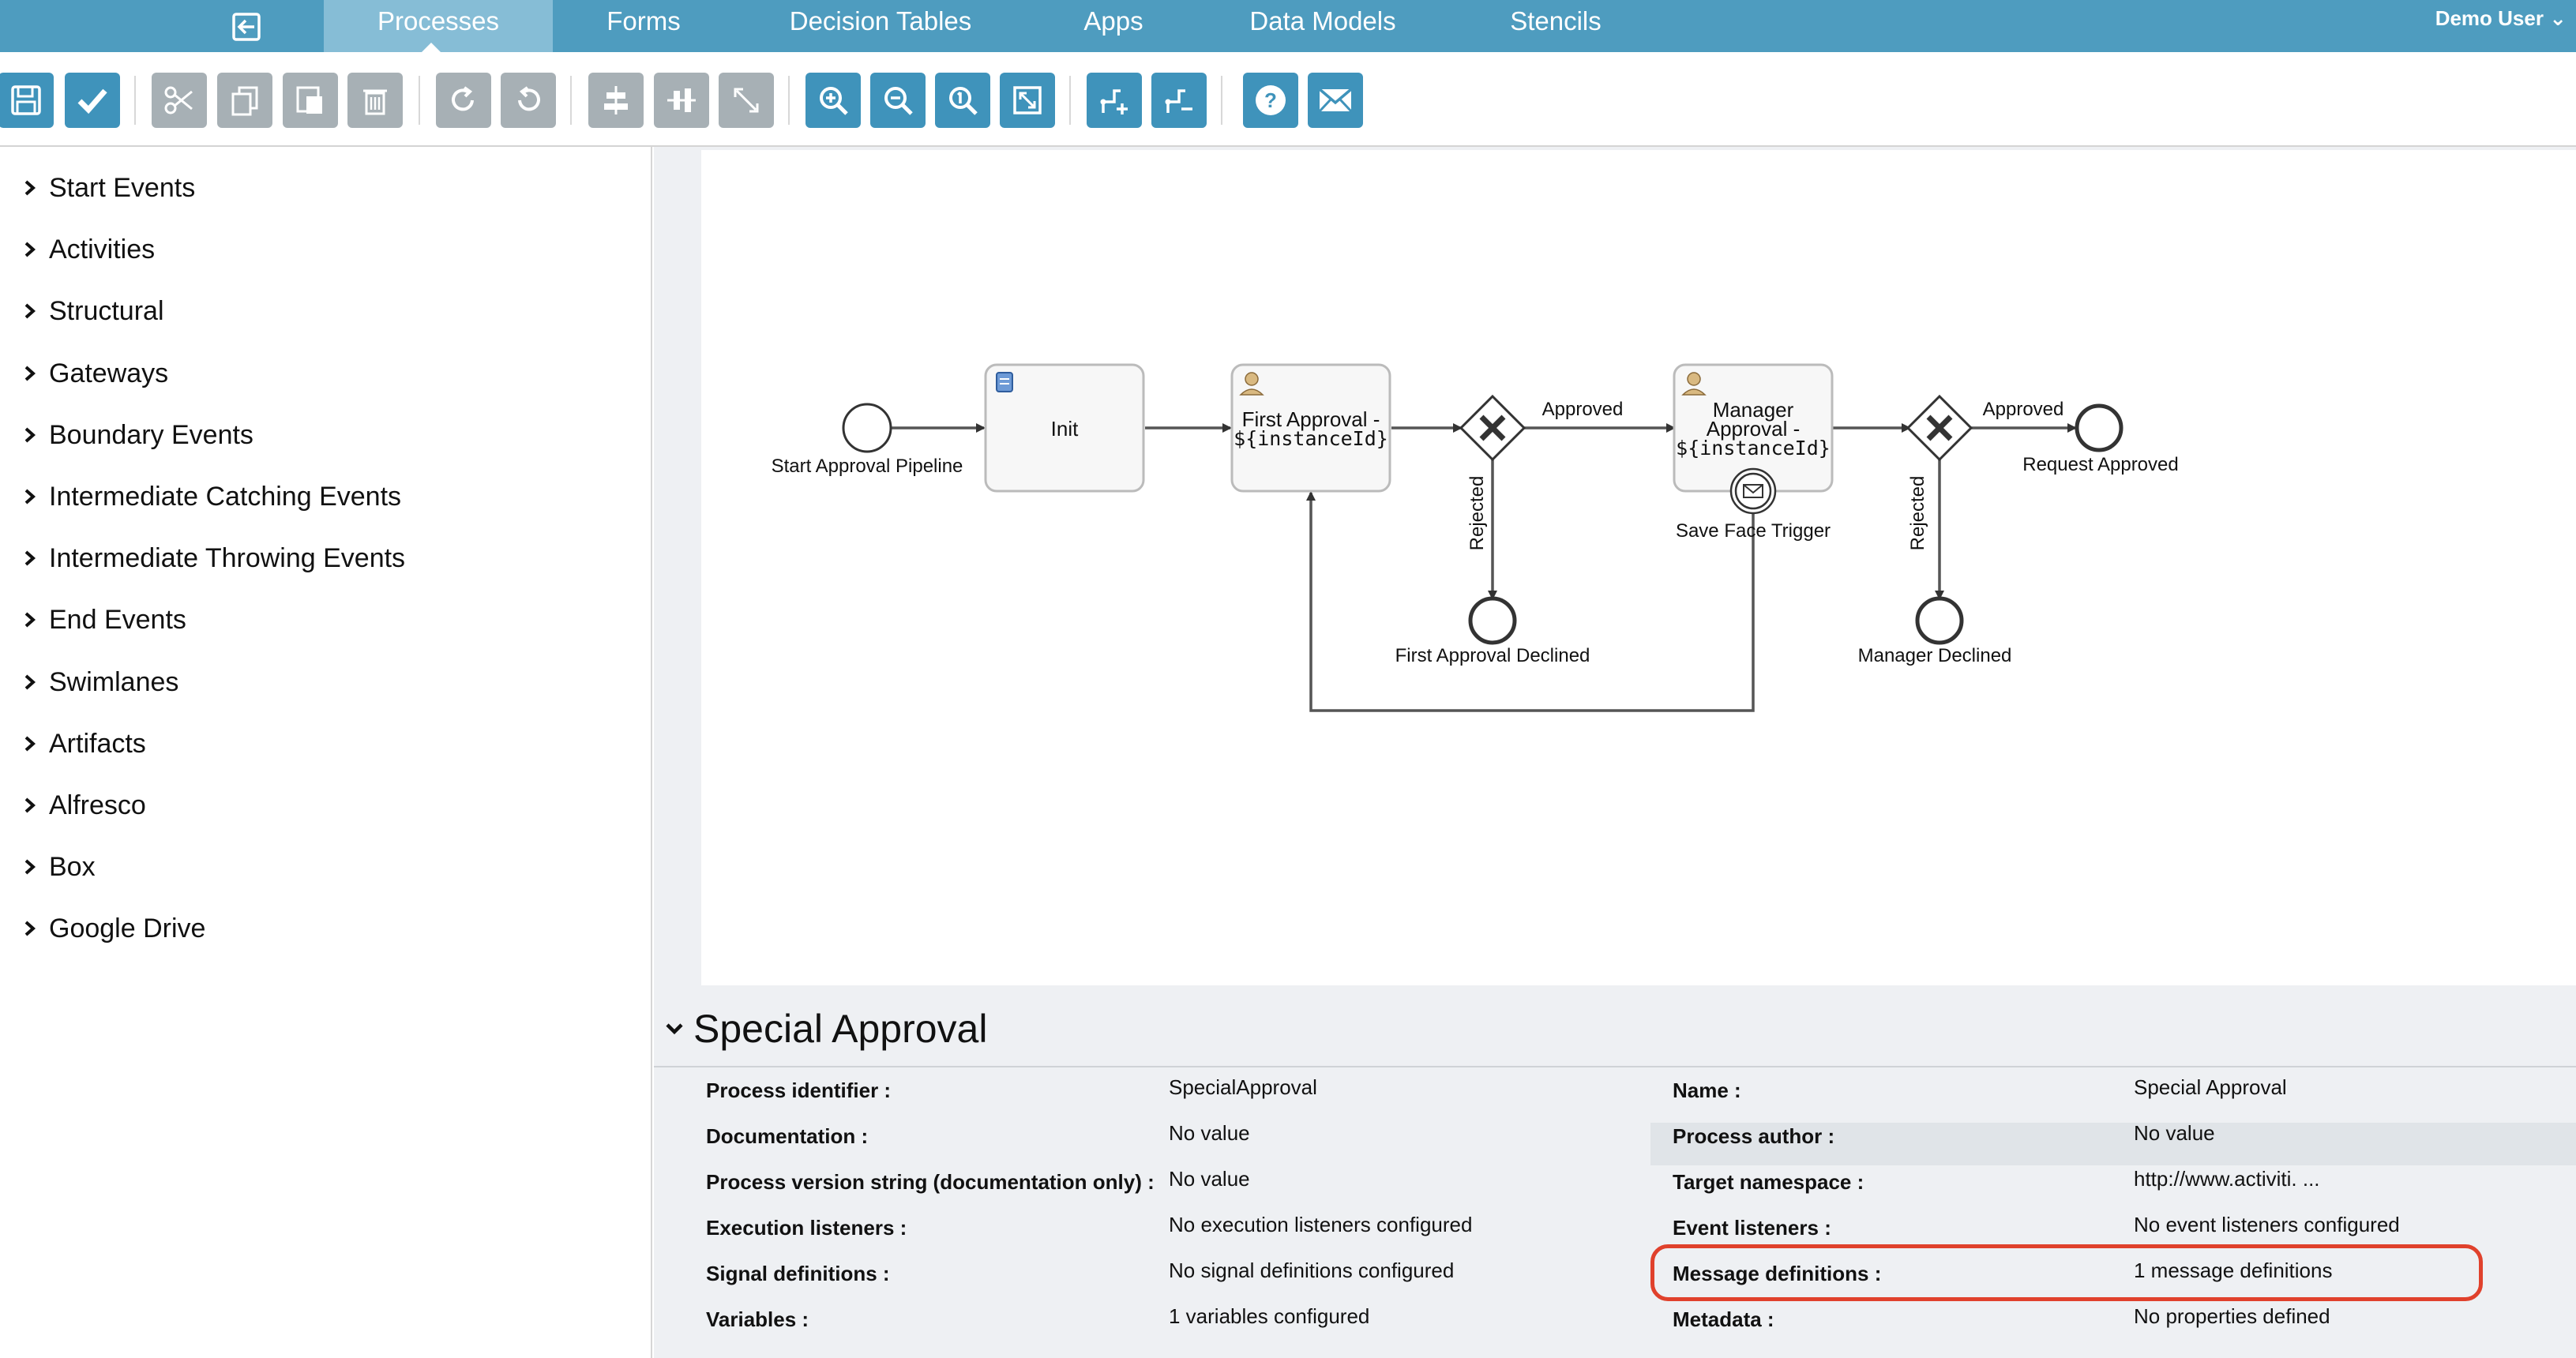  I want to click on zoom-out-button, so click(898, 100).